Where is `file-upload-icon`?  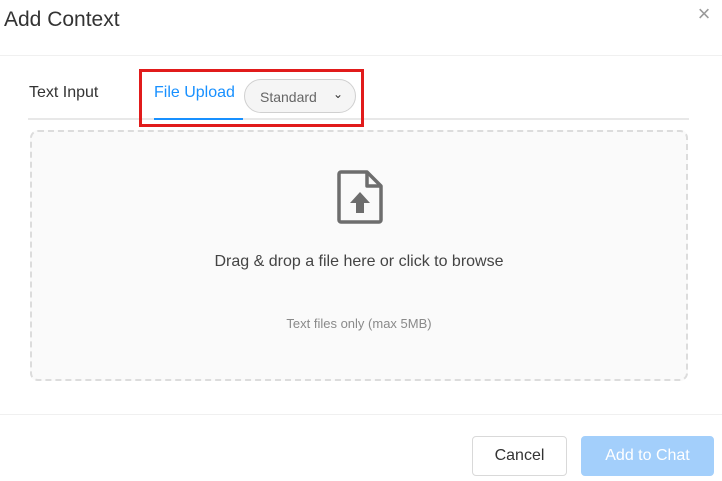 file-upload-icon is located at coordinates (360, 197).